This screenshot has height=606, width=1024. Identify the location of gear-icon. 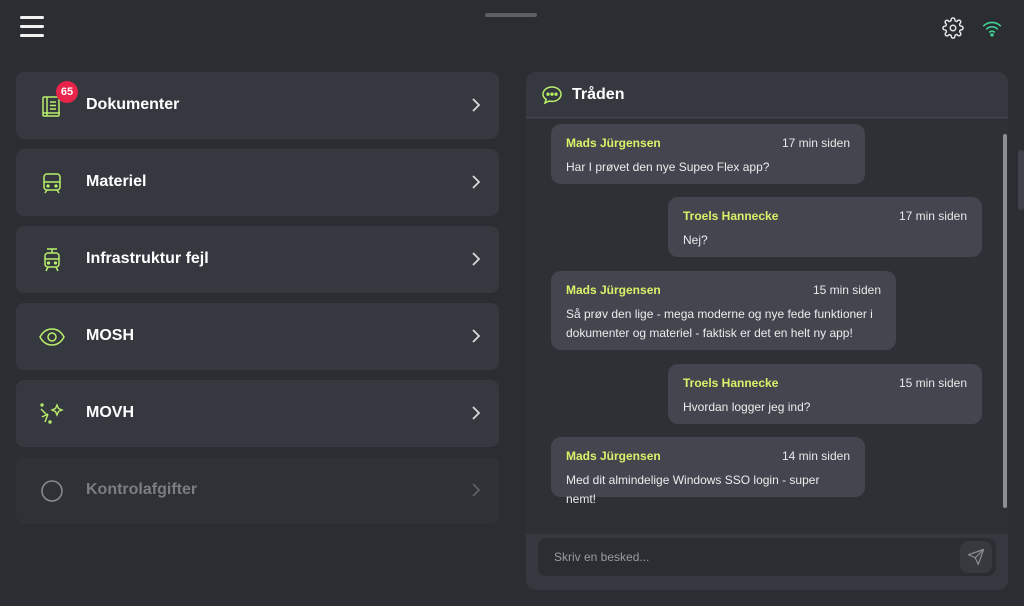
(953, 28).